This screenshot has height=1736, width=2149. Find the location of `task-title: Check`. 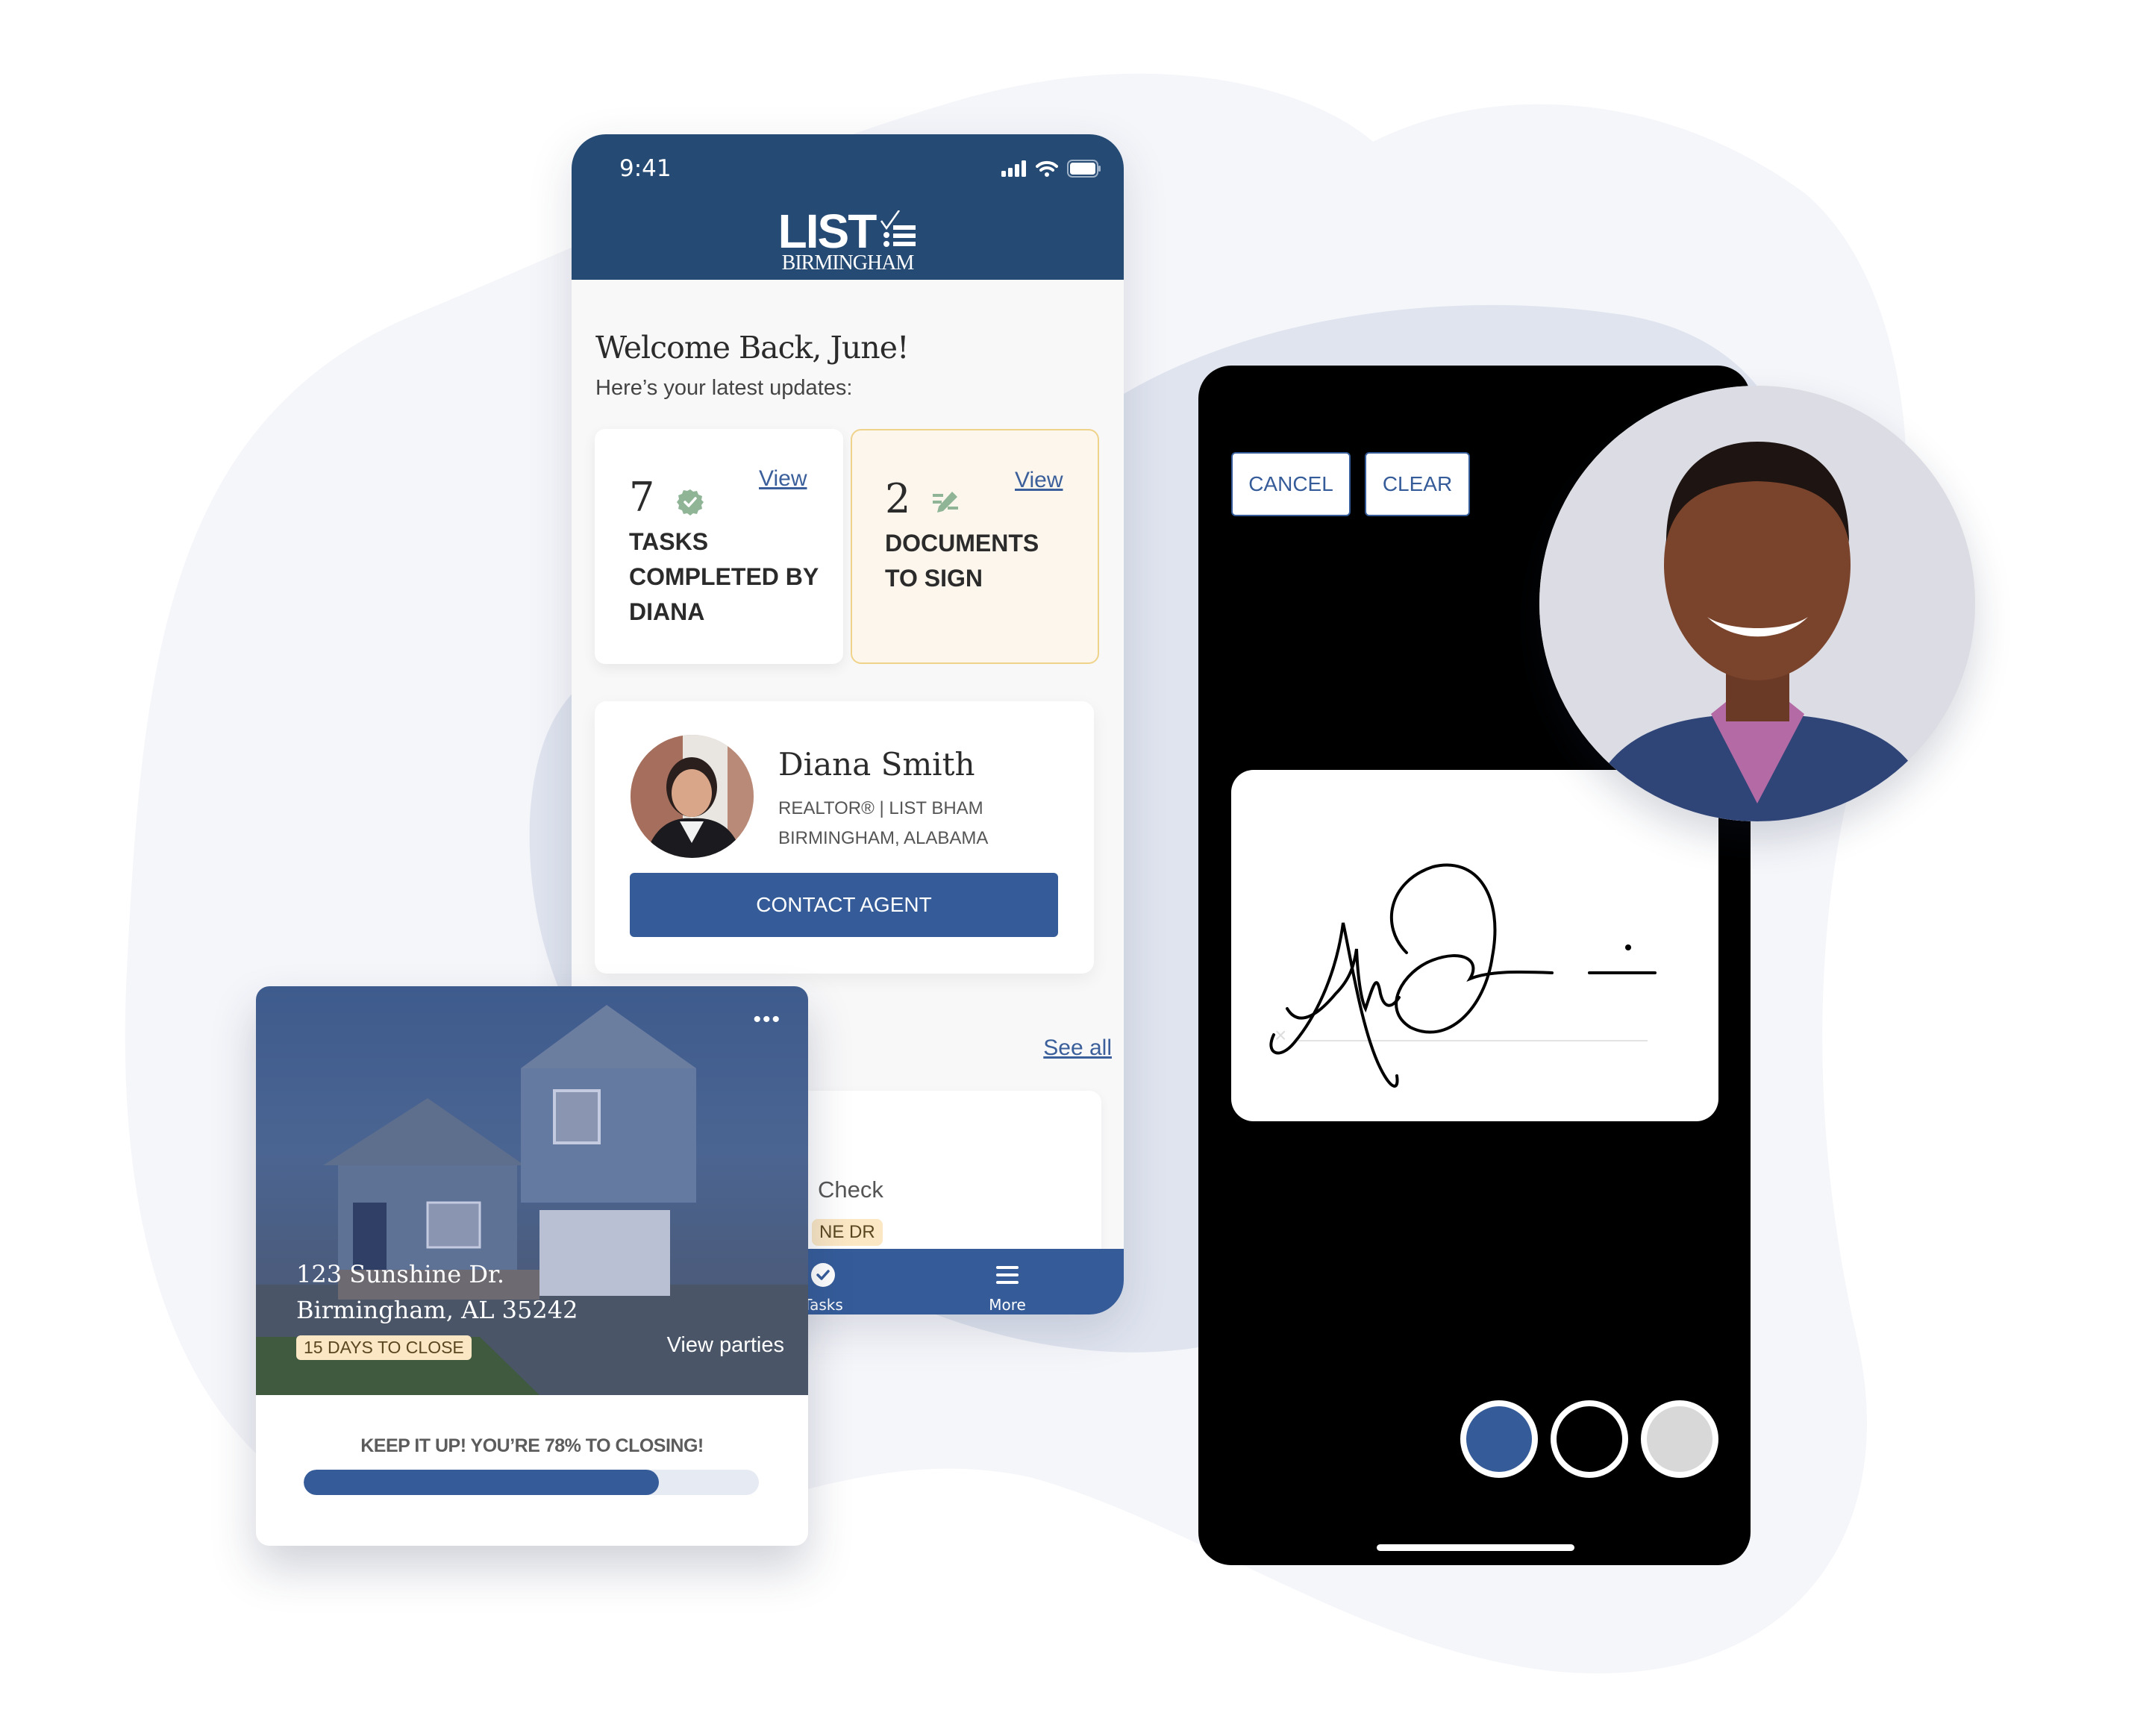

task-title: Check is located at coordinates (850, 1190).